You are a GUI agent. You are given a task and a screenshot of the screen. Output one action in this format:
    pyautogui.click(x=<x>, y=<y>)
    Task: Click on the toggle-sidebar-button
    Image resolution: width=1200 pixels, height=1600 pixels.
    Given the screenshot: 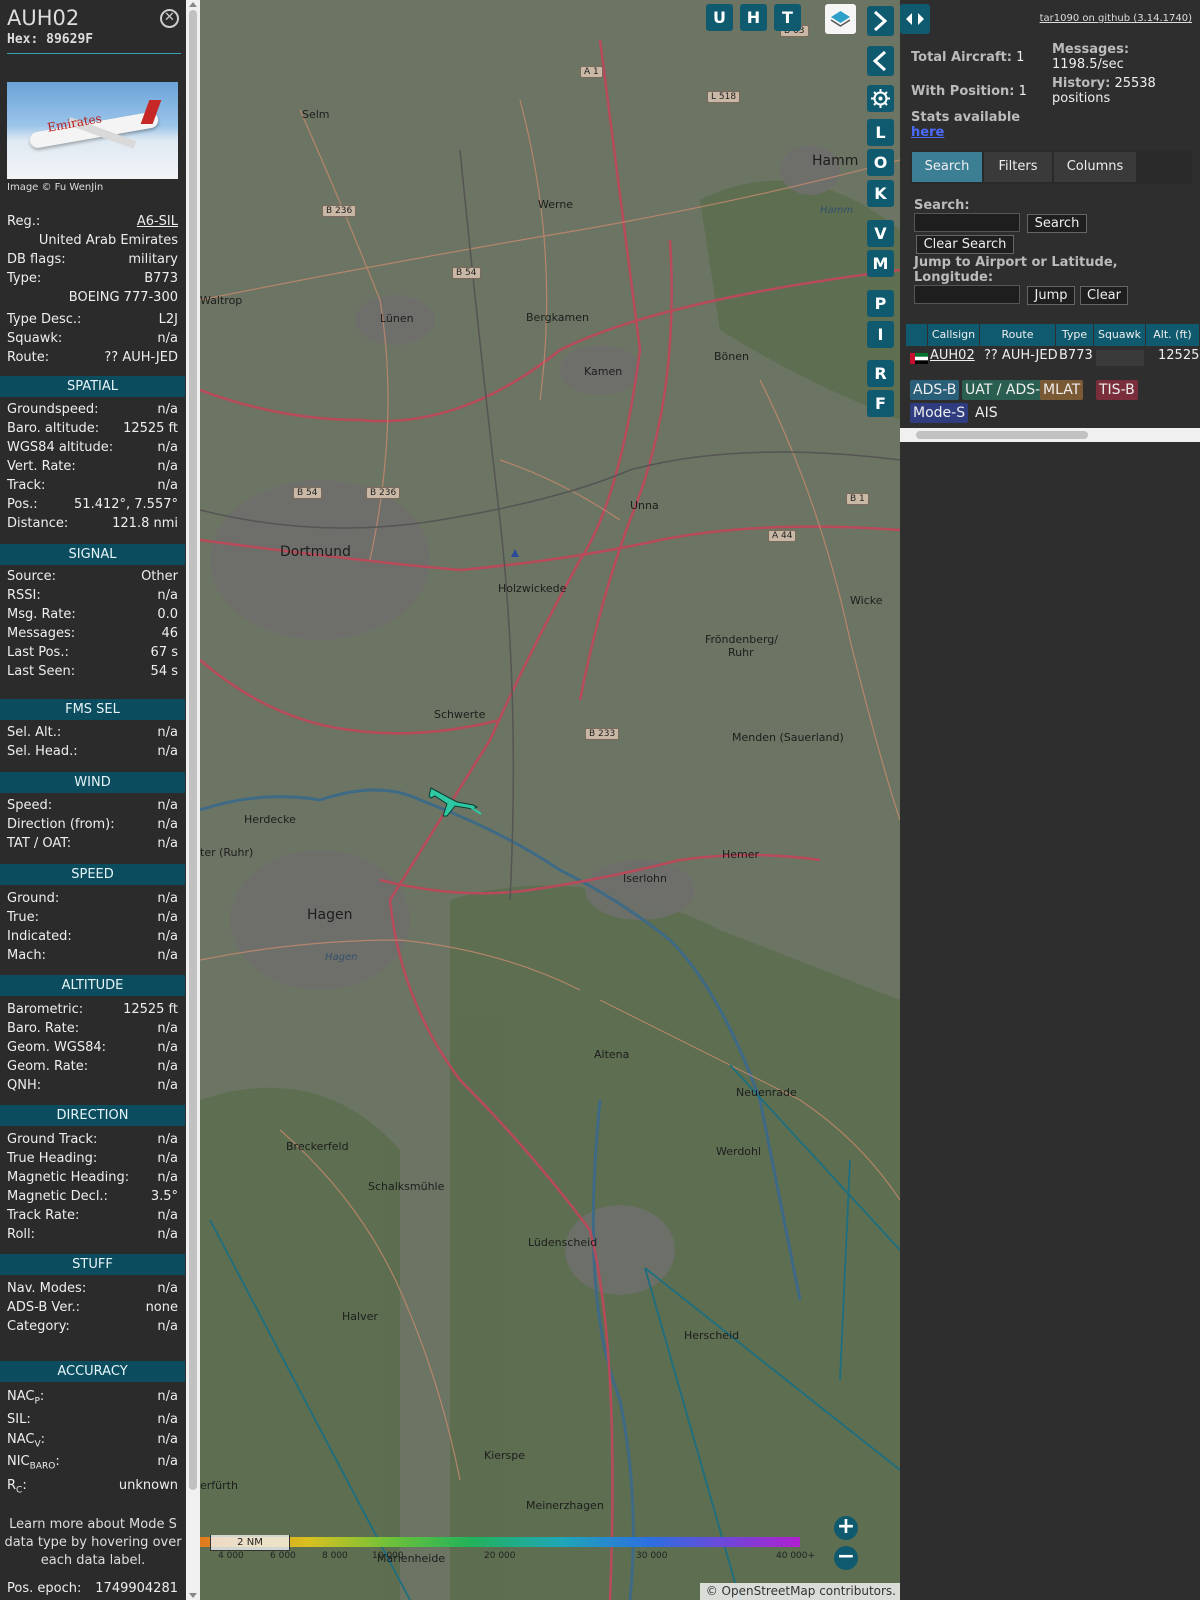 What is the action you would take?
    pyautogui.click(x=915, y=19)
    